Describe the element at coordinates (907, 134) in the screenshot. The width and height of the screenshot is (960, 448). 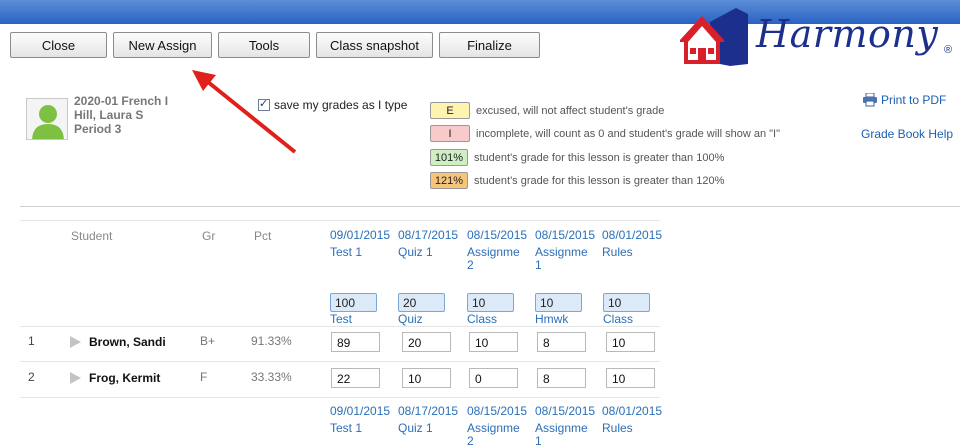
I see `grade-book-help-link: Grade Book Help` at that location.